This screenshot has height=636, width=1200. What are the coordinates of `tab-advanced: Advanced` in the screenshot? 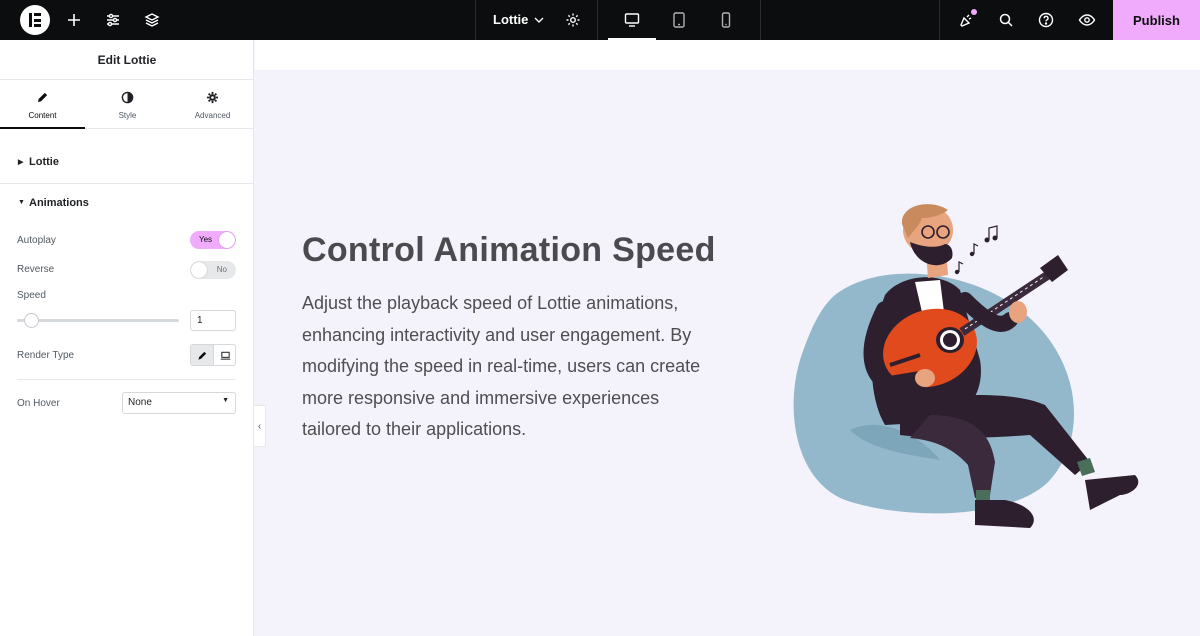 It's located at (212, 104).